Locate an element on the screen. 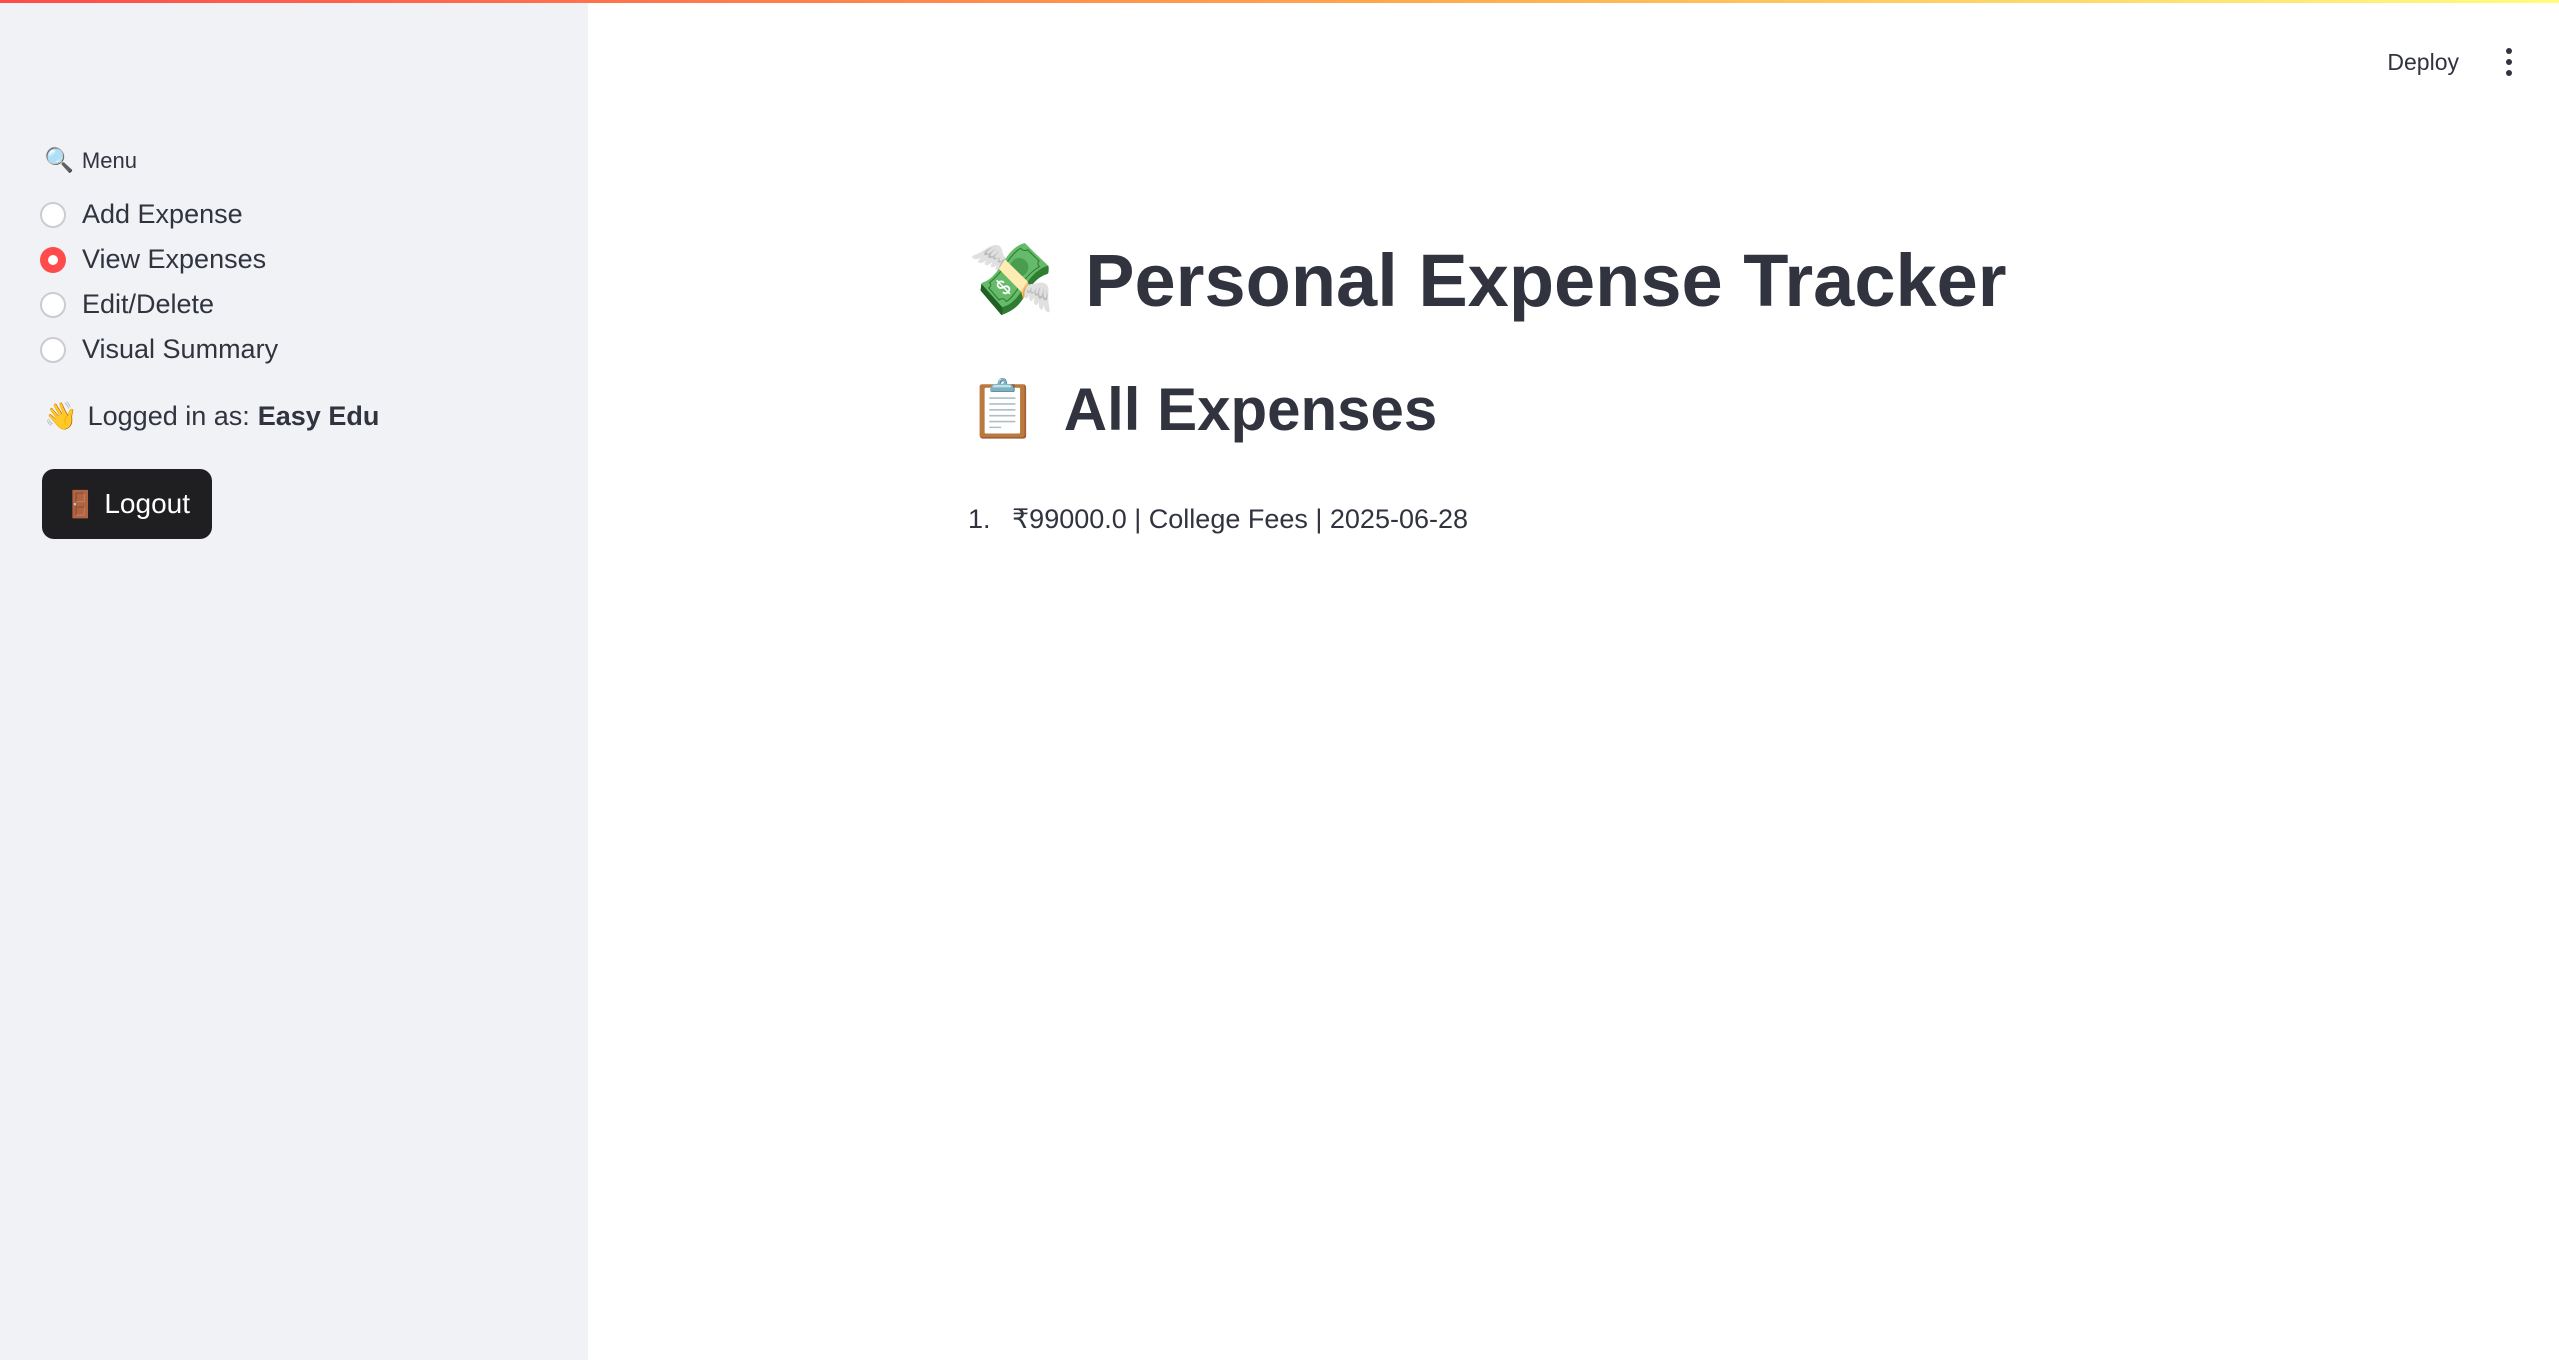  page-title: 💸 Personal Expense Tracker is located at coordinates (1487, 280).